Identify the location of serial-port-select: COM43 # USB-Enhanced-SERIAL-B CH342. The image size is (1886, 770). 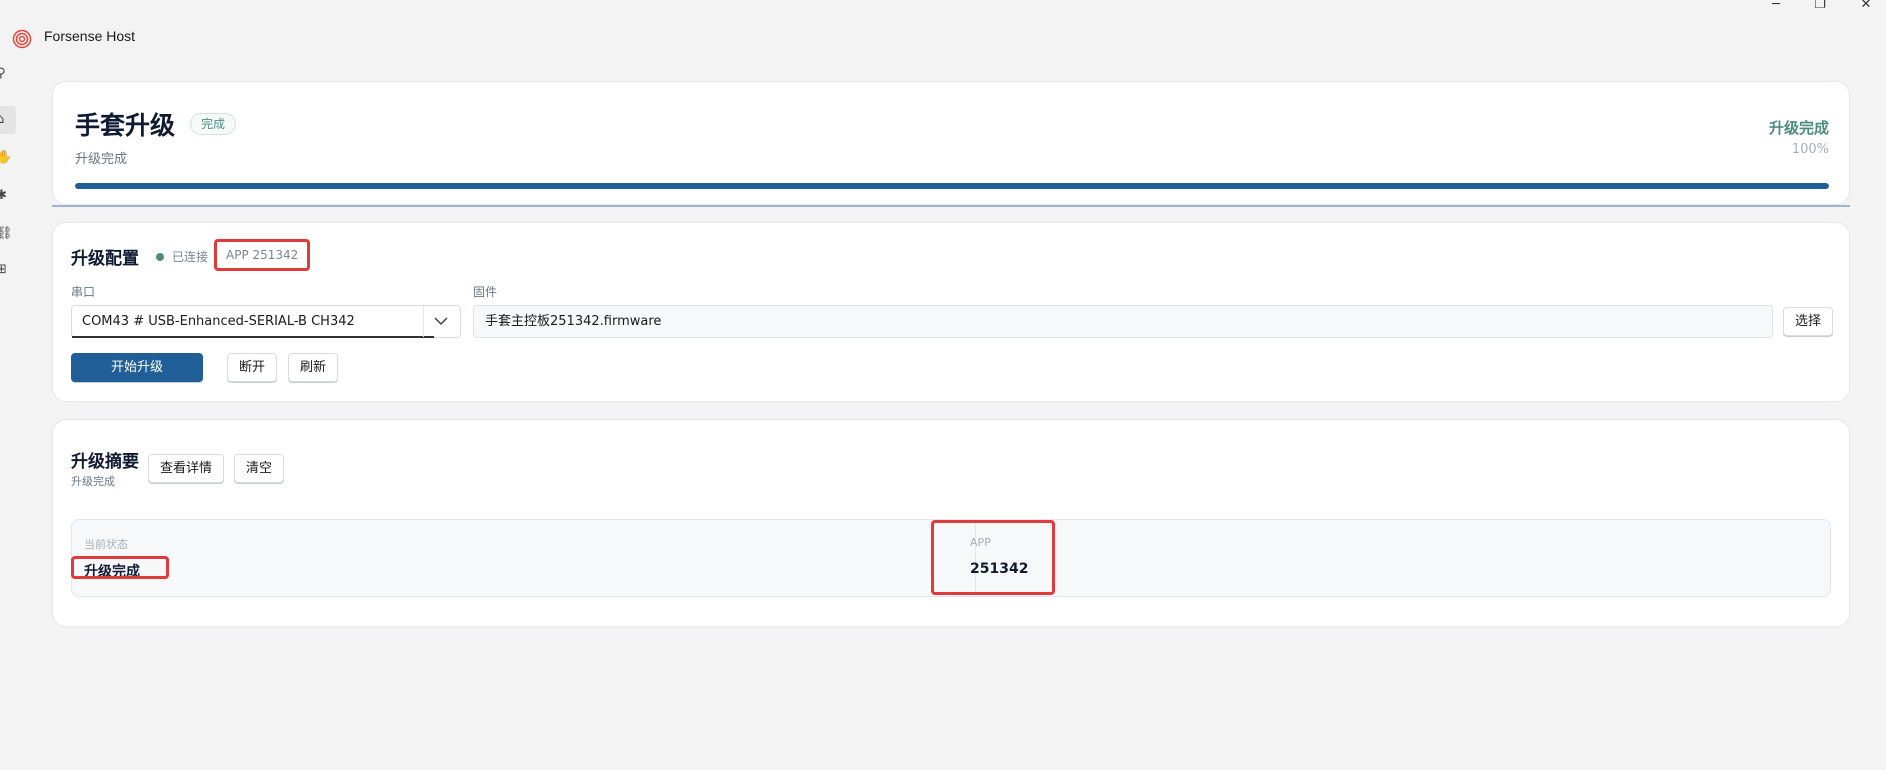
(266, 321).